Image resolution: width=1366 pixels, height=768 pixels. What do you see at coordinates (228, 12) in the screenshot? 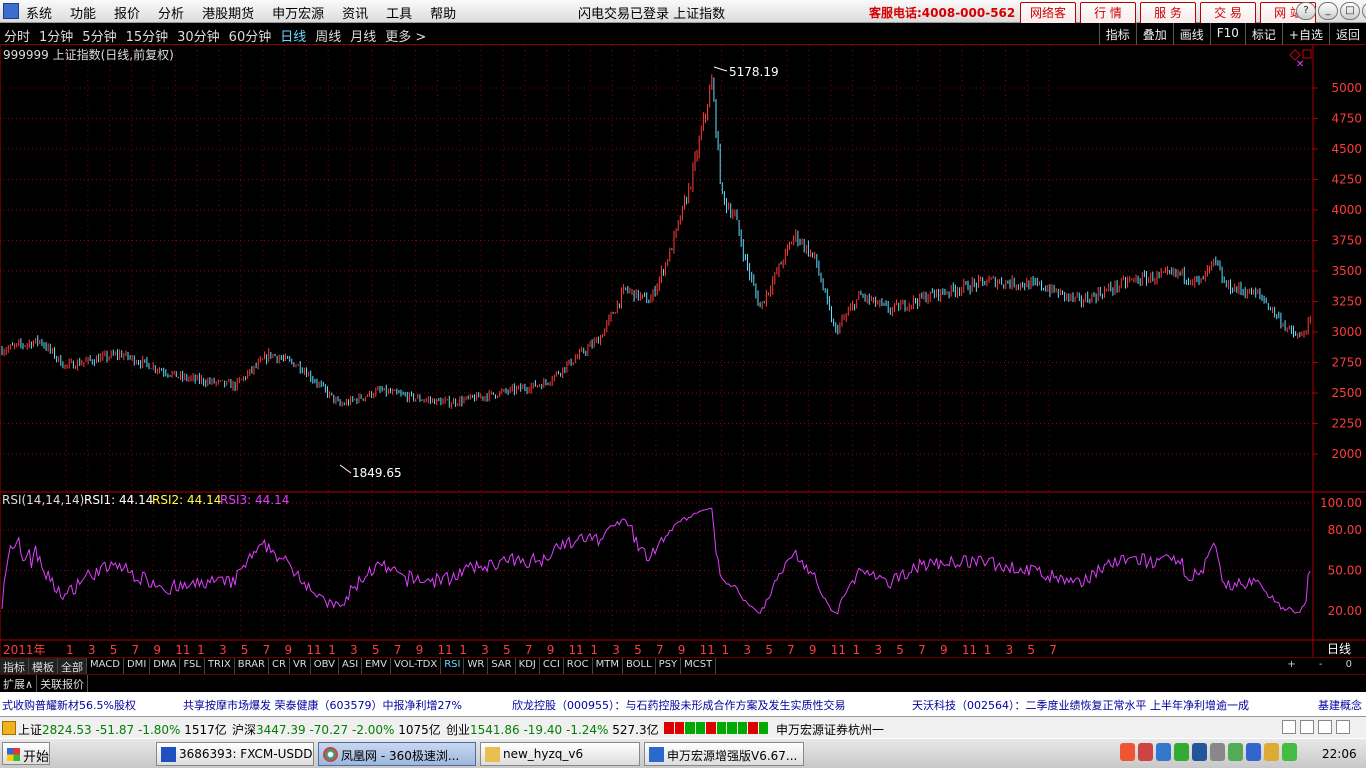
I see `menu-hk-futures: 港股期货` at bounding box center [228, 12].